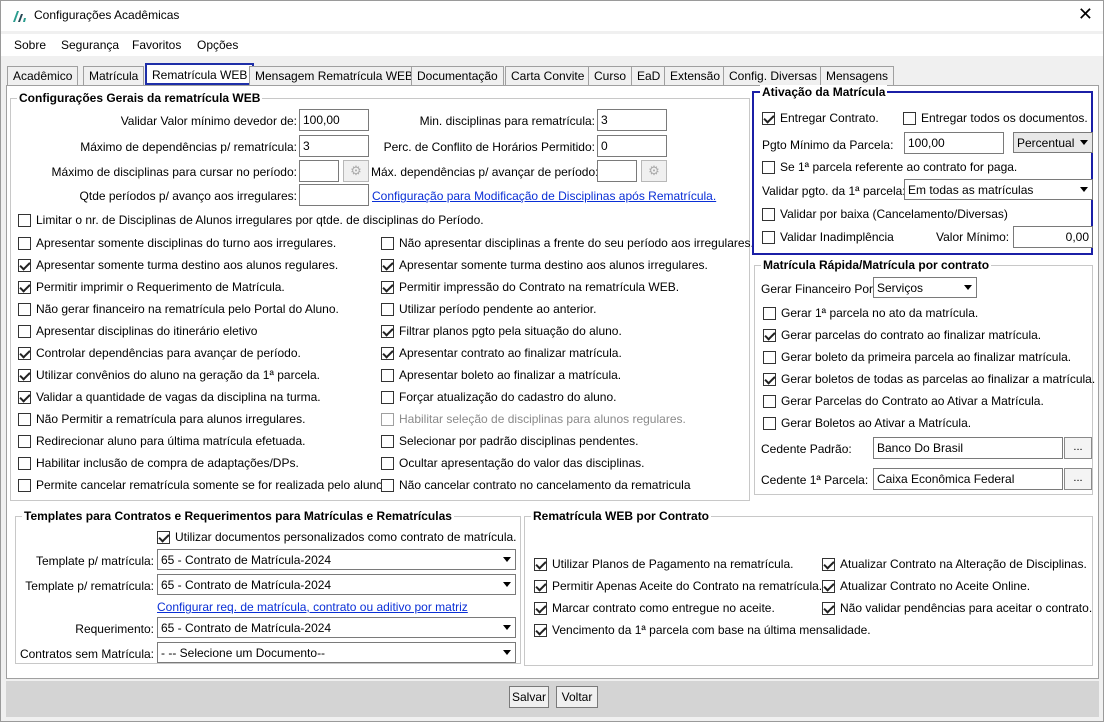  Describe the element at coordinates (1085, 14) in the screenshot. I see `close-icon: ✕` at that location.